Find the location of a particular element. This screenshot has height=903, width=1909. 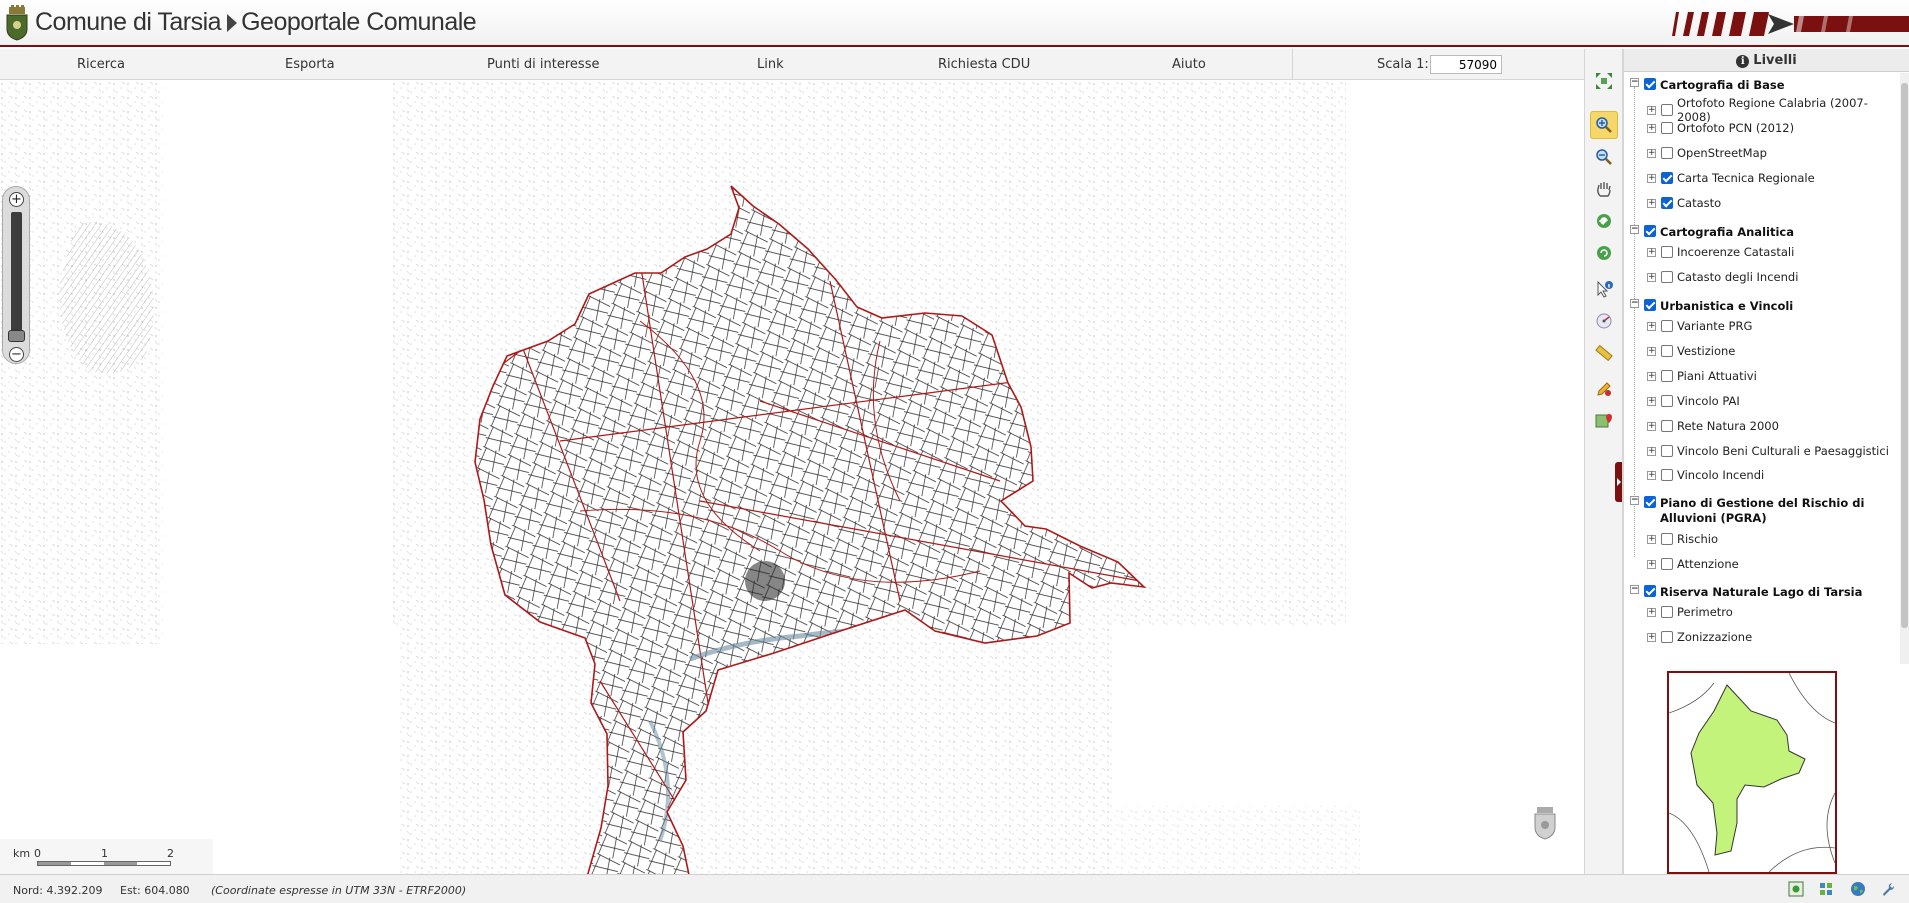

layer-tree-scrollbar is located at coordinates (1904, 368).